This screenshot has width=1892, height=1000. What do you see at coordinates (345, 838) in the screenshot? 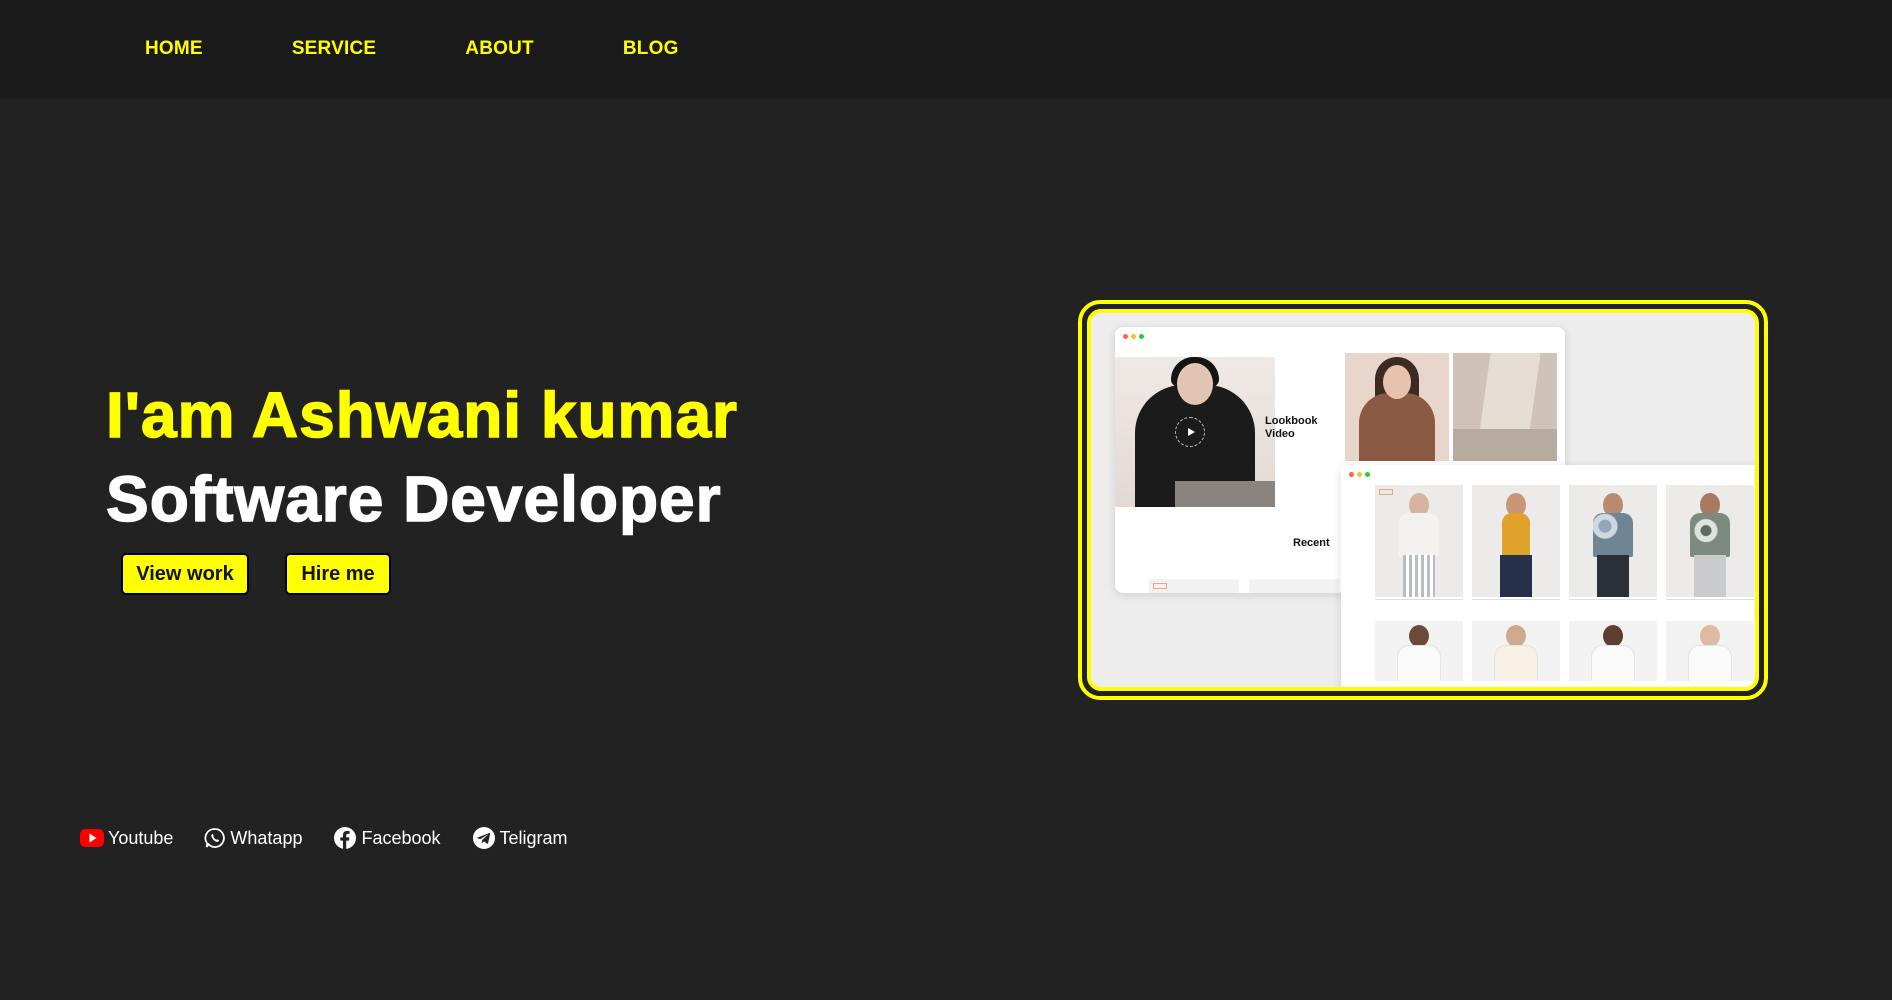
I see `facebook-icon` at bounding box center [345, 838].